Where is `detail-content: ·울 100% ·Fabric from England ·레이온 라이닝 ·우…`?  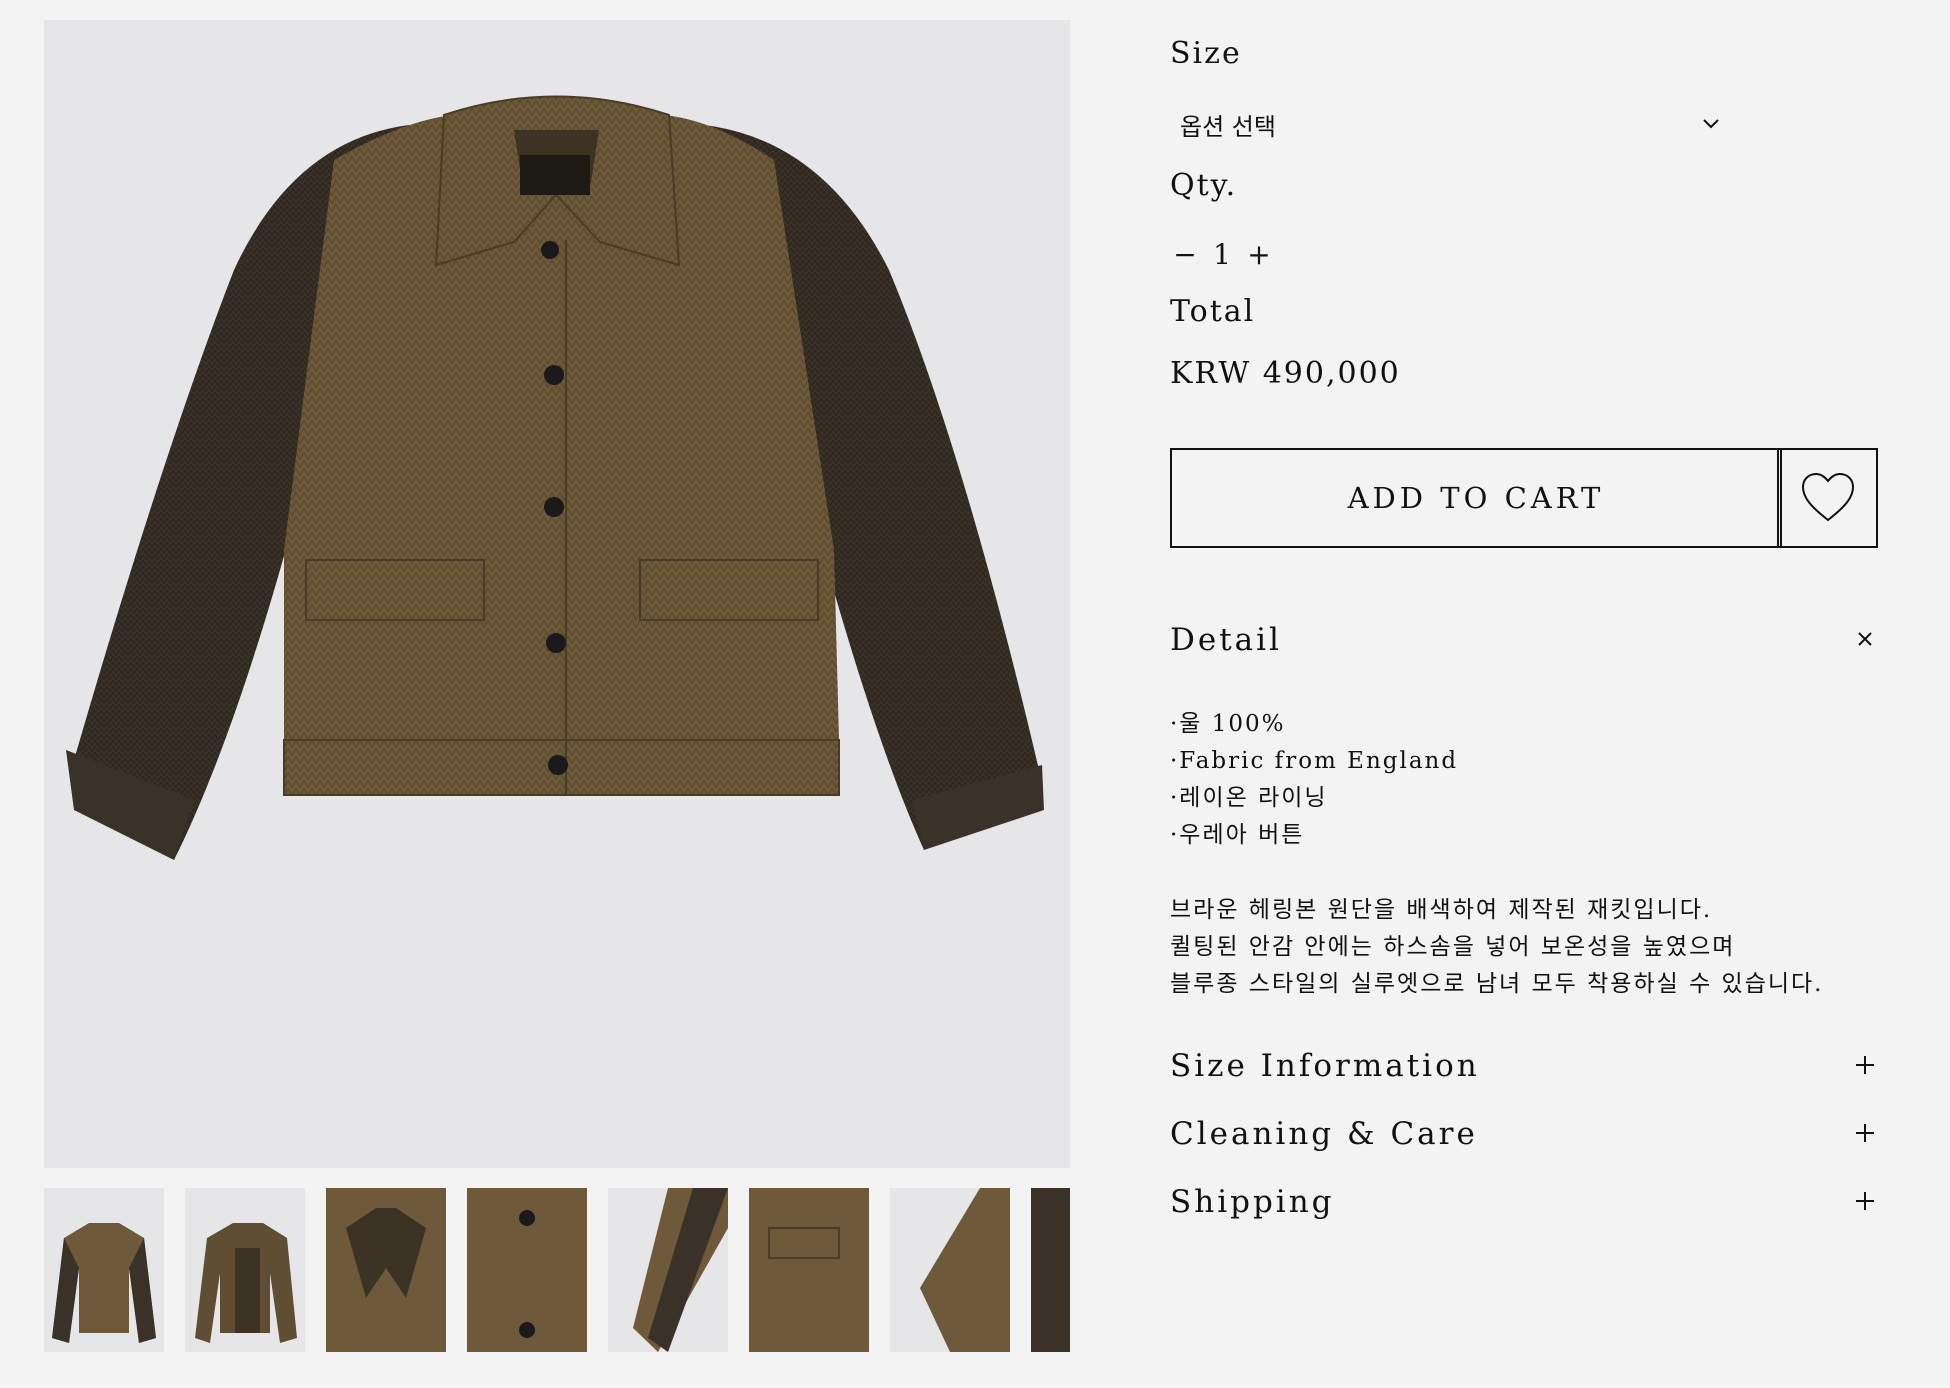 detail-content: ·울 100% ·Fabric from England ·레이온 라이닝 ·우… is located at coordinates (1497, 854).